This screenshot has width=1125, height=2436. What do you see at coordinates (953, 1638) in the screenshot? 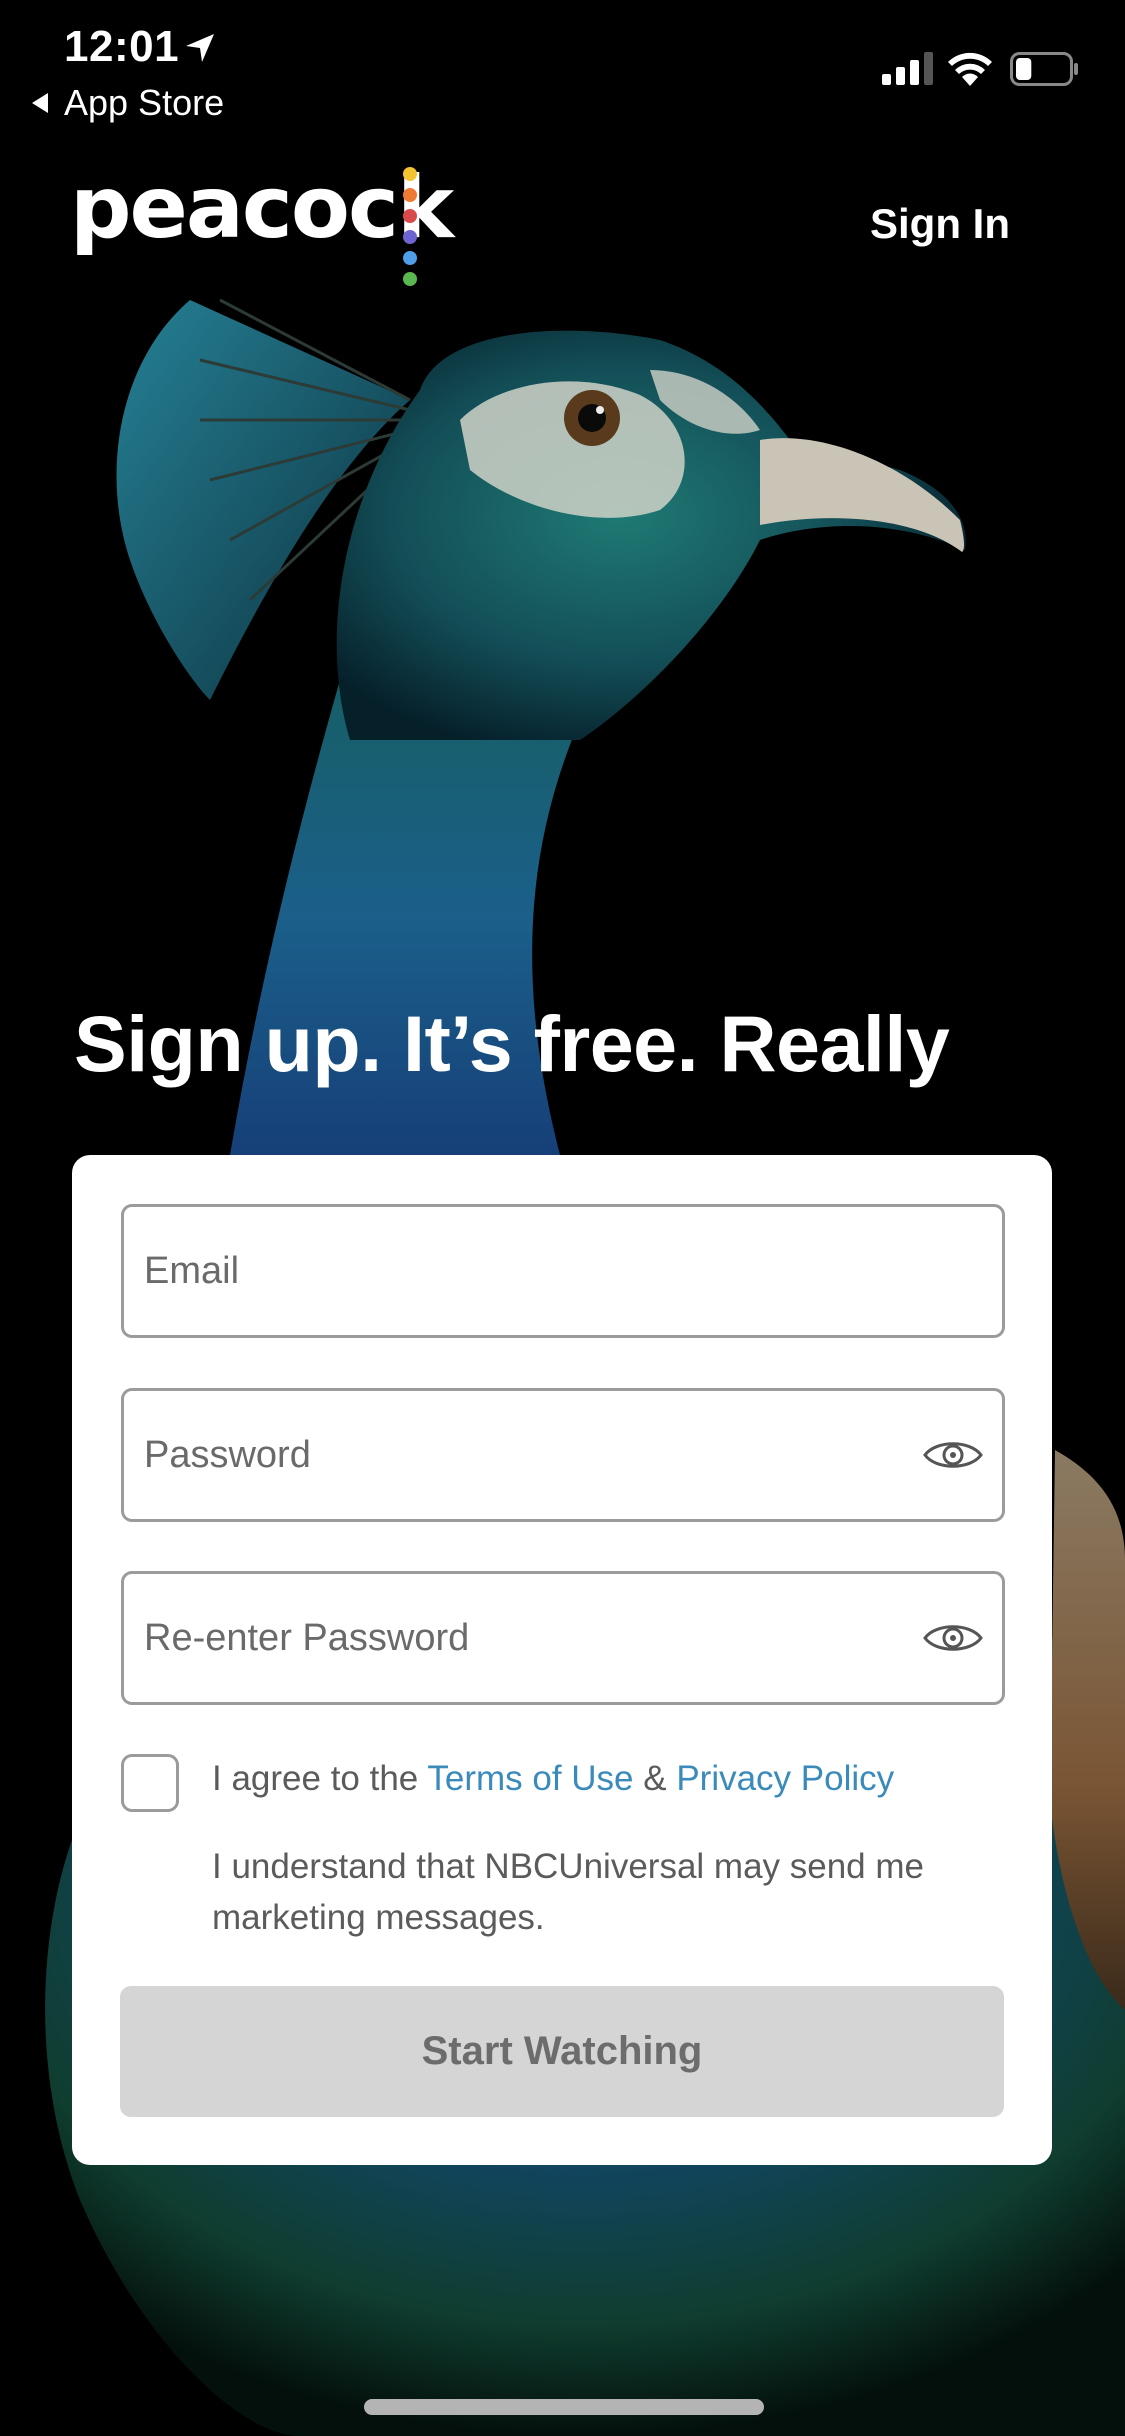
I see `show-confirm-password-eye-icon` at bounding box center [953, 1638].